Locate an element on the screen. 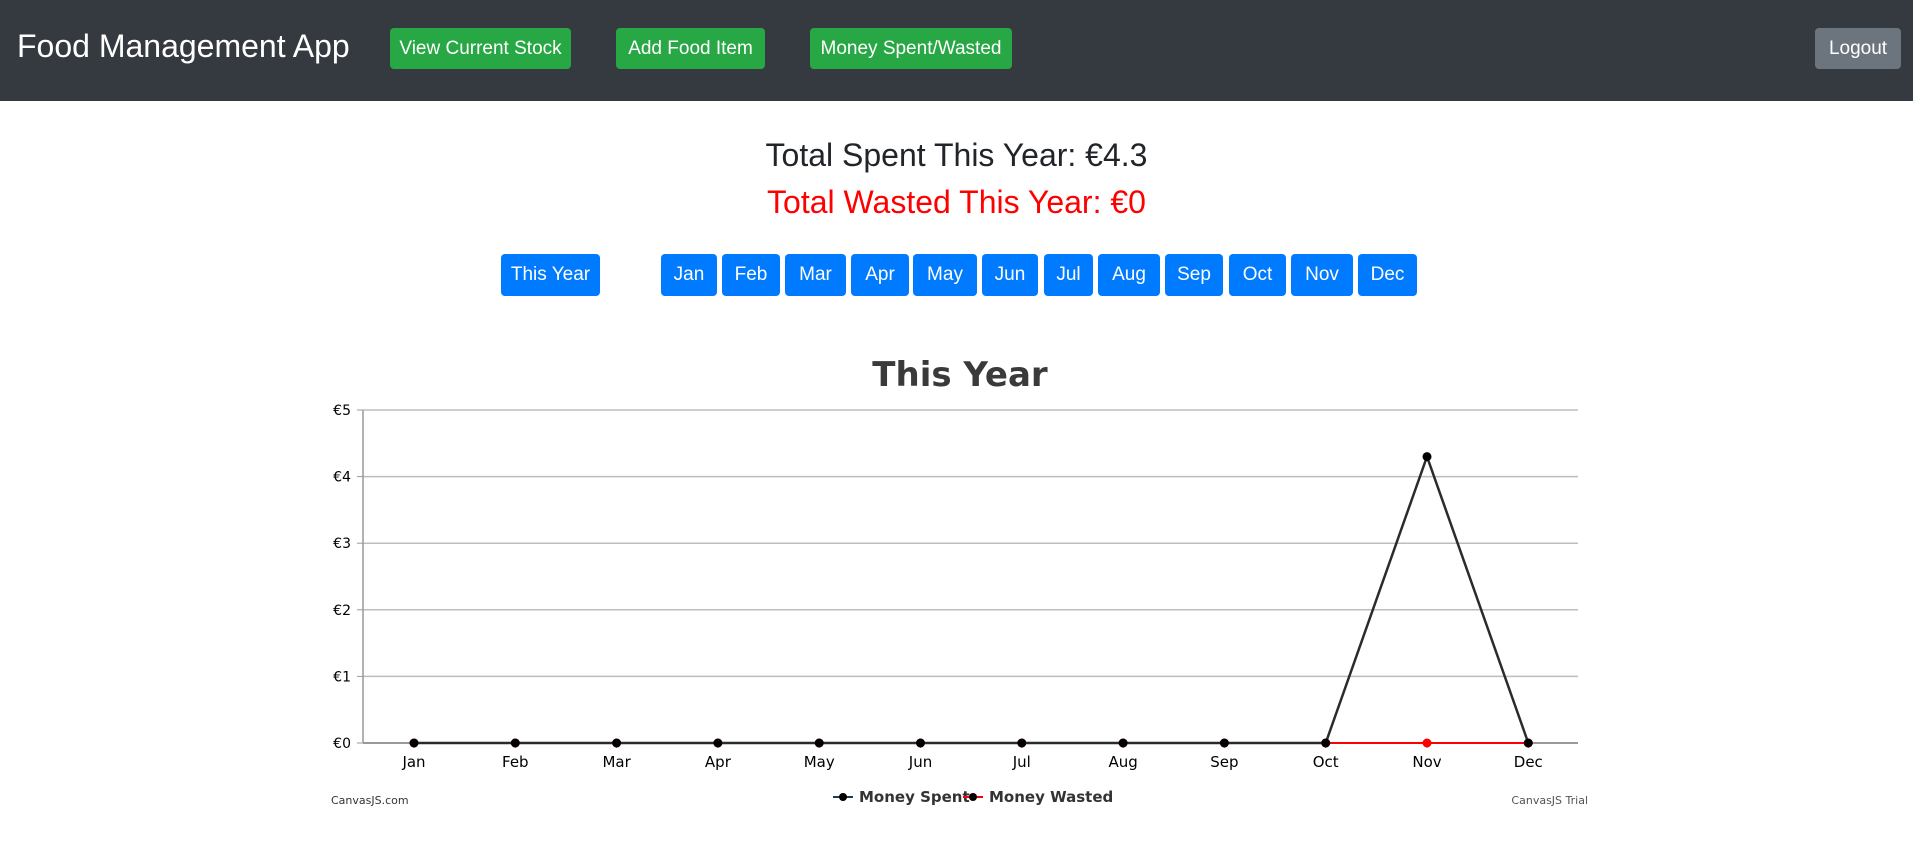 This screenshot has width=1913, height=849. legend-item-money-wasted: Money Wasted is located at coordinates (1038, 797).